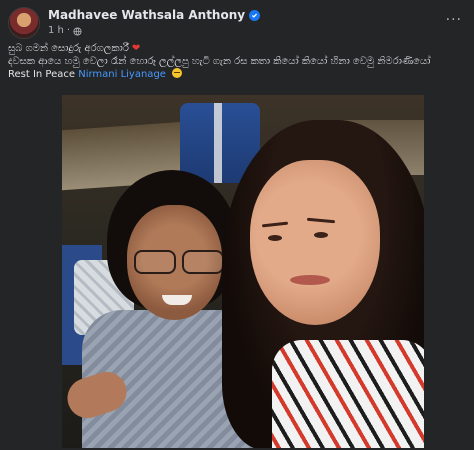  I want to click on post-subline: 1 h ·, so click(154, 30).